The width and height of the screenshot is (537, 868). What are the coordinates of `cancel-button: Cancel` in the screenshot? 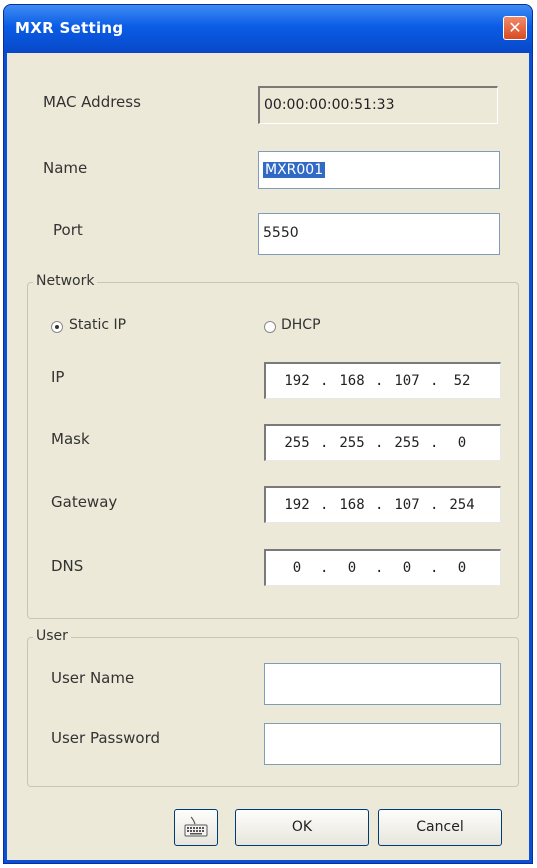 It's located at (440, 827).